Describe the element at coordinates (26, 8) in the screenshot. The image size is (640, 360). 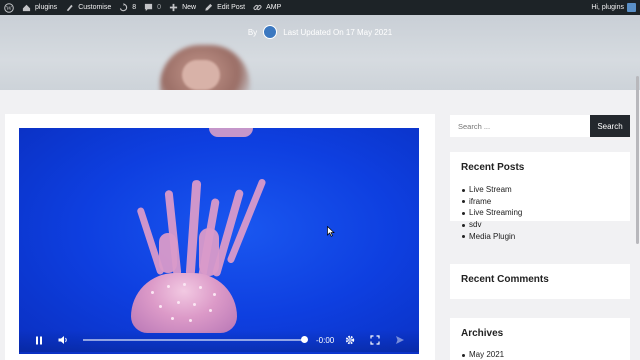
I see `home-icon` at that location.